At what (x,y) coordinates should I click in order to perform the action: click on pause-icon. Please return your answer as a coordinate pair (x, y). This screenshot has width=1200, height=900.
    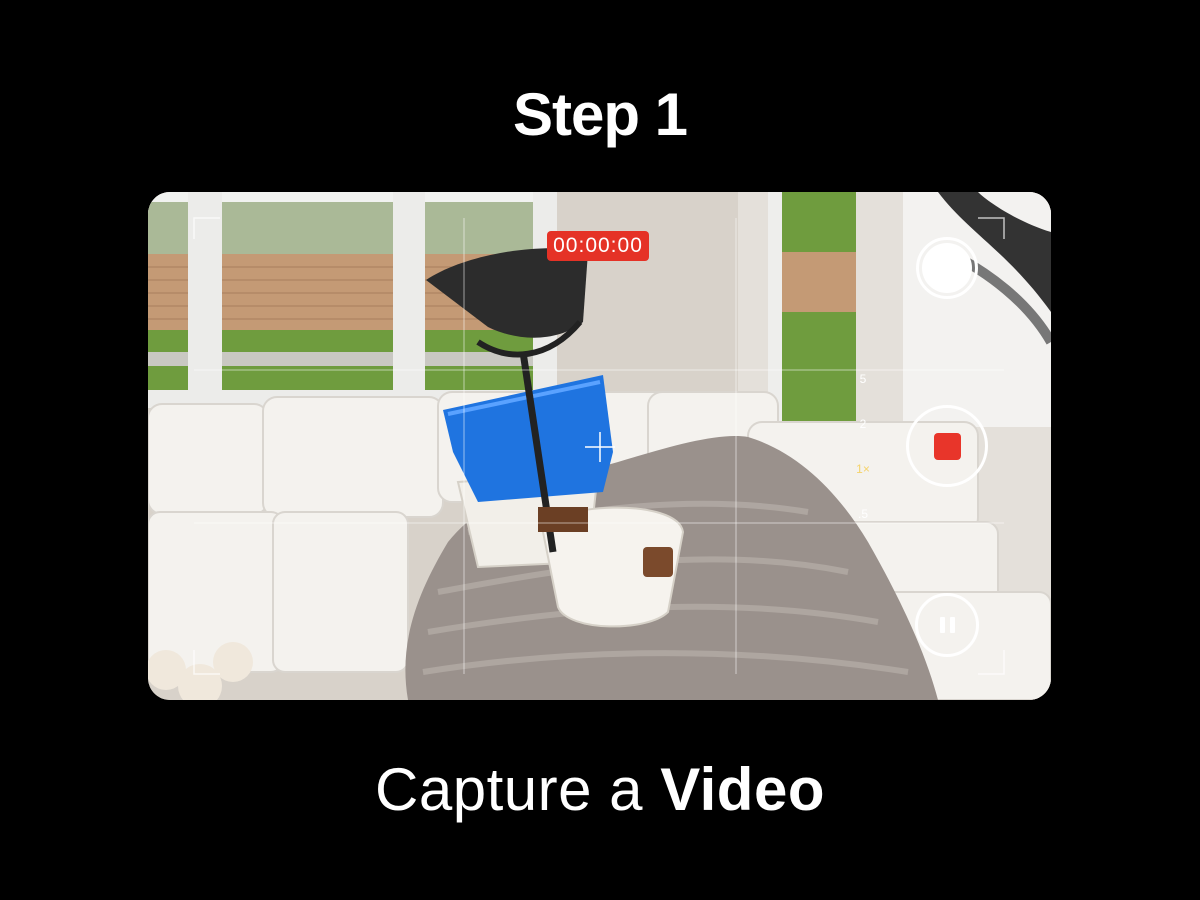
    Looking at the image, I should click on (947, 625).